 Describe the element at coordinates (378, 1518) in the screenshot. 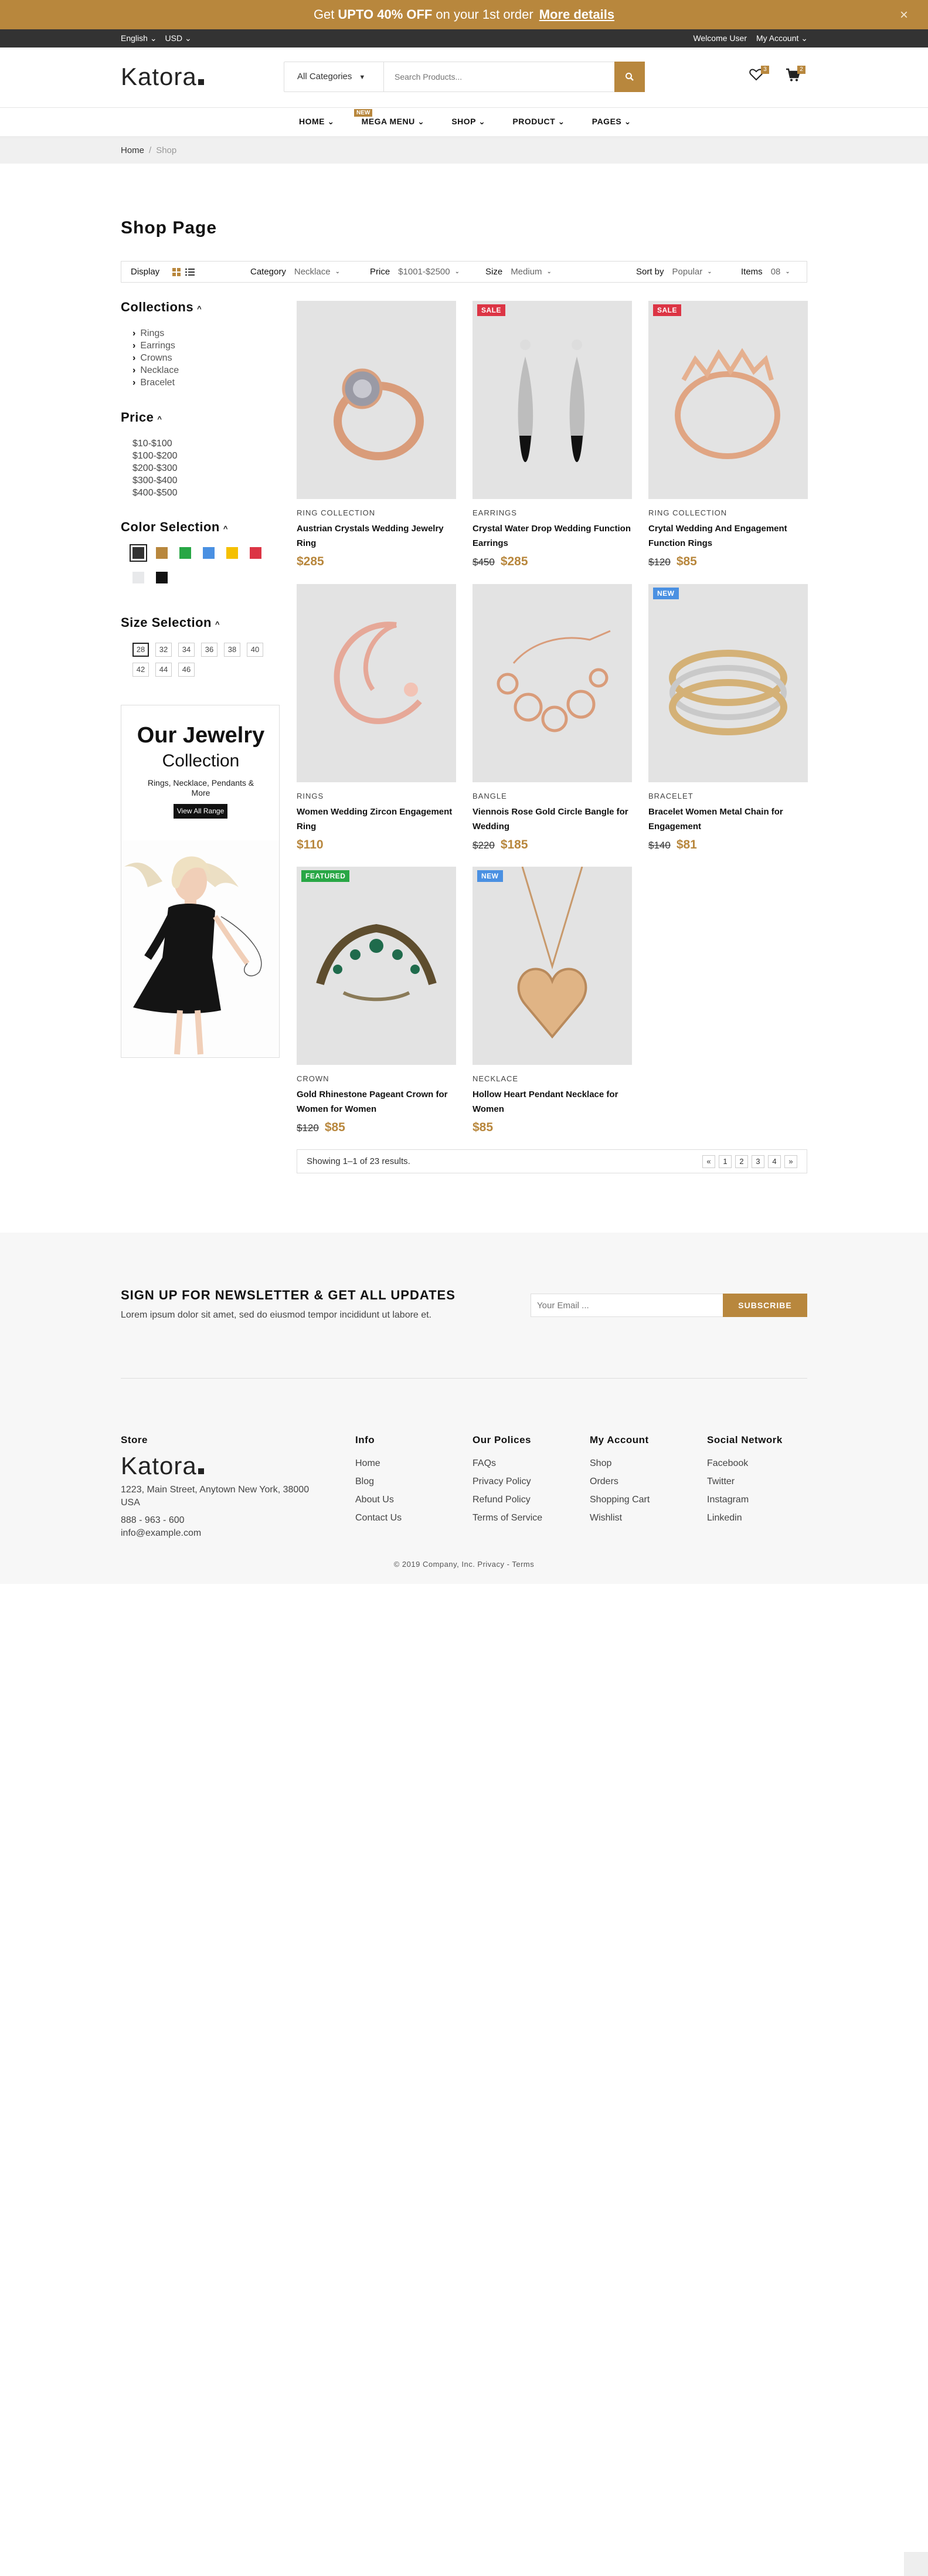

I see `footer-link: Contact Us` at that location.